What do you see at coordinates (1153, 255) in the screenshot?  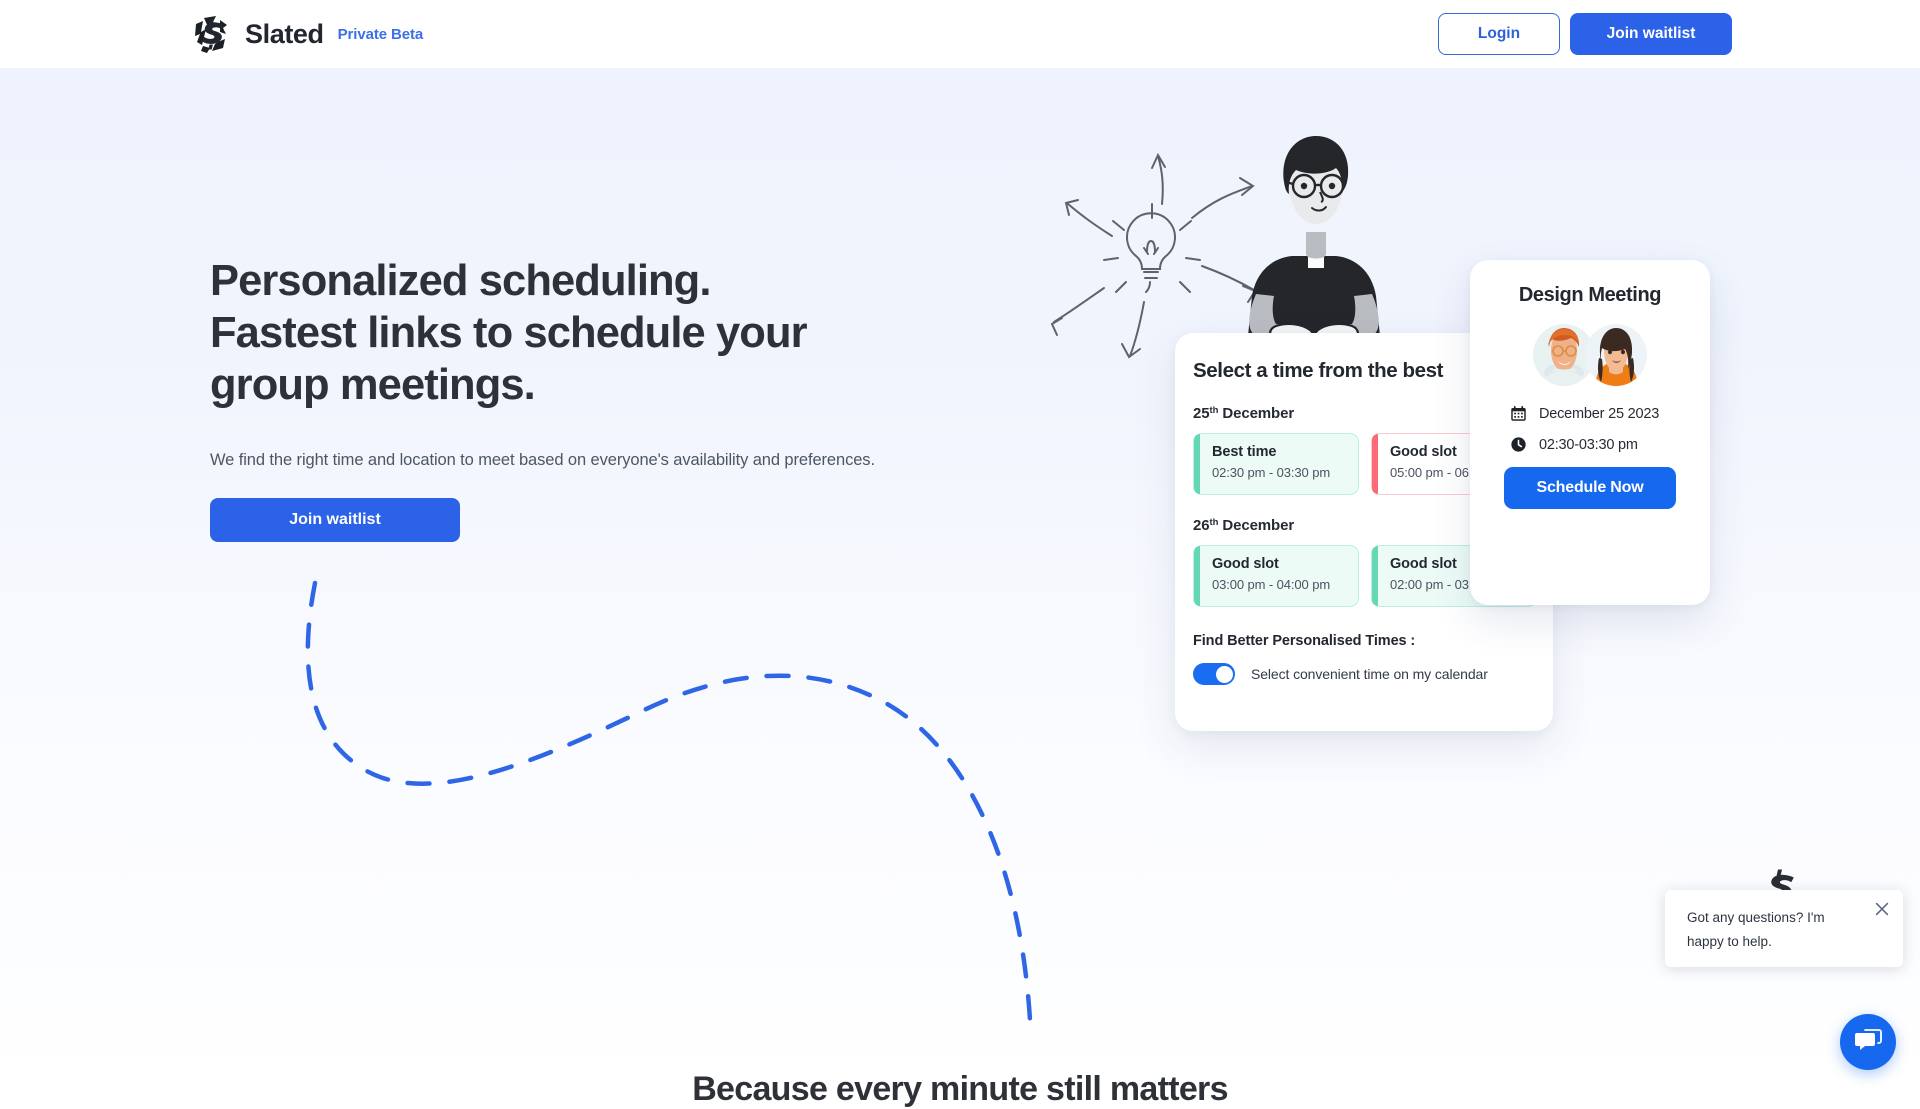 I see `lightbulb-idea-icon` at bounding box center [1153, 255].